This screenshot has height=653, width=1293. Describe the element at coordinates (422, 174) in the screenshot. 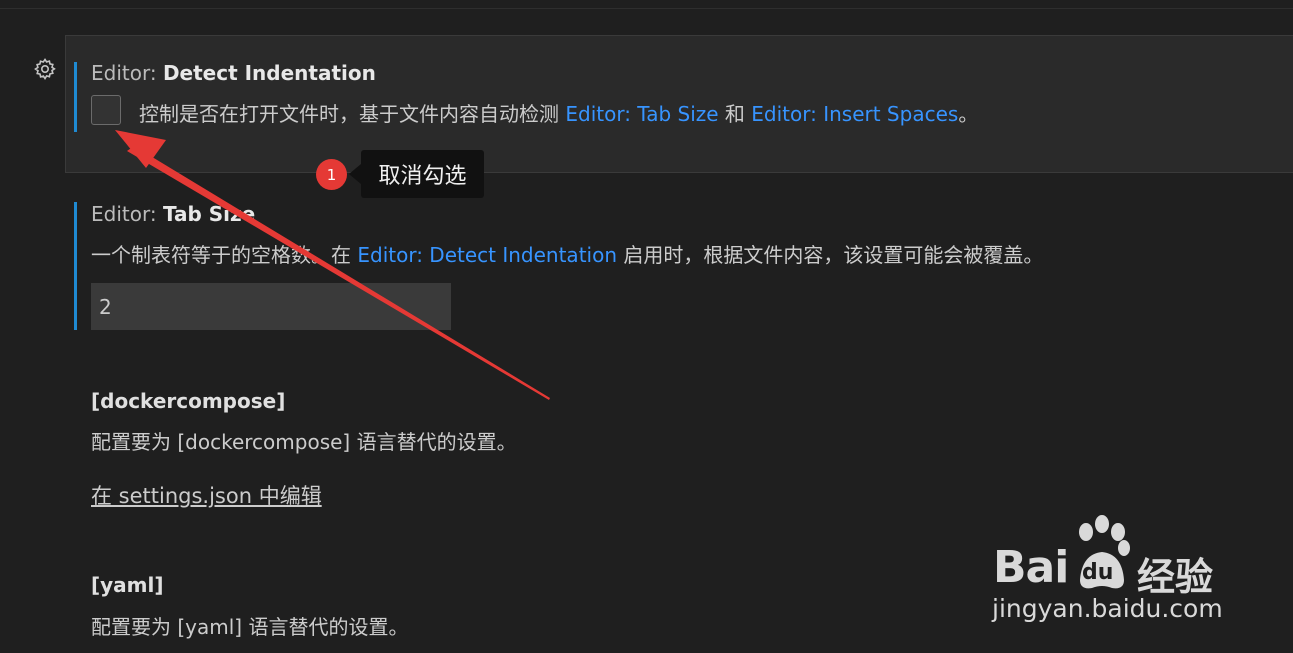

I see `annotation-tooltip: 取消勾选` at that location.